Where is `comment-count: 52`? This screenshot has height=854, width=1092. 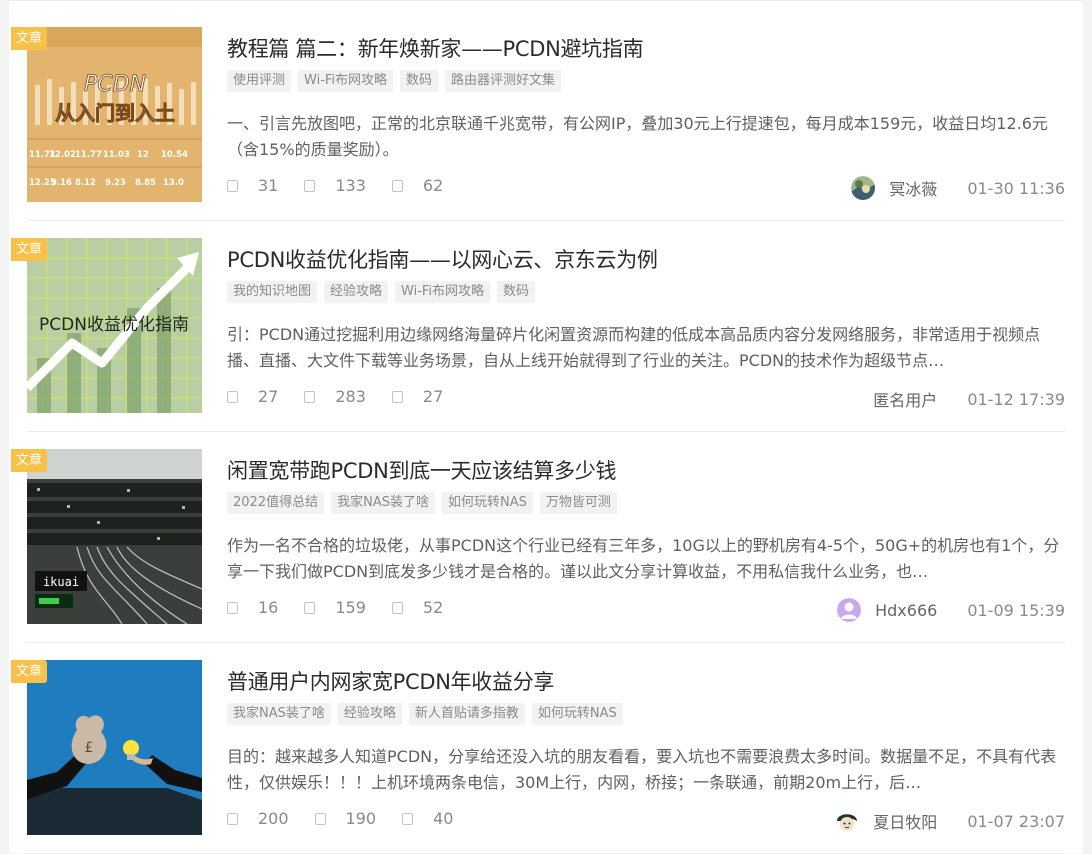
comment-count: 52 is located at coordinates (433, 607).